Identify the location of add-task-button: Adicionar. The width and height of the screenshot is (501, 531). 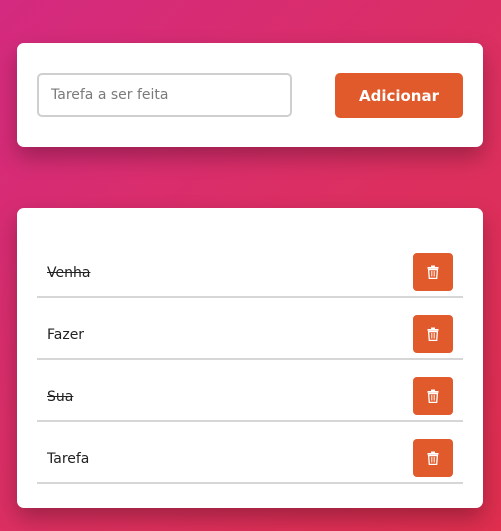
(399, 95).